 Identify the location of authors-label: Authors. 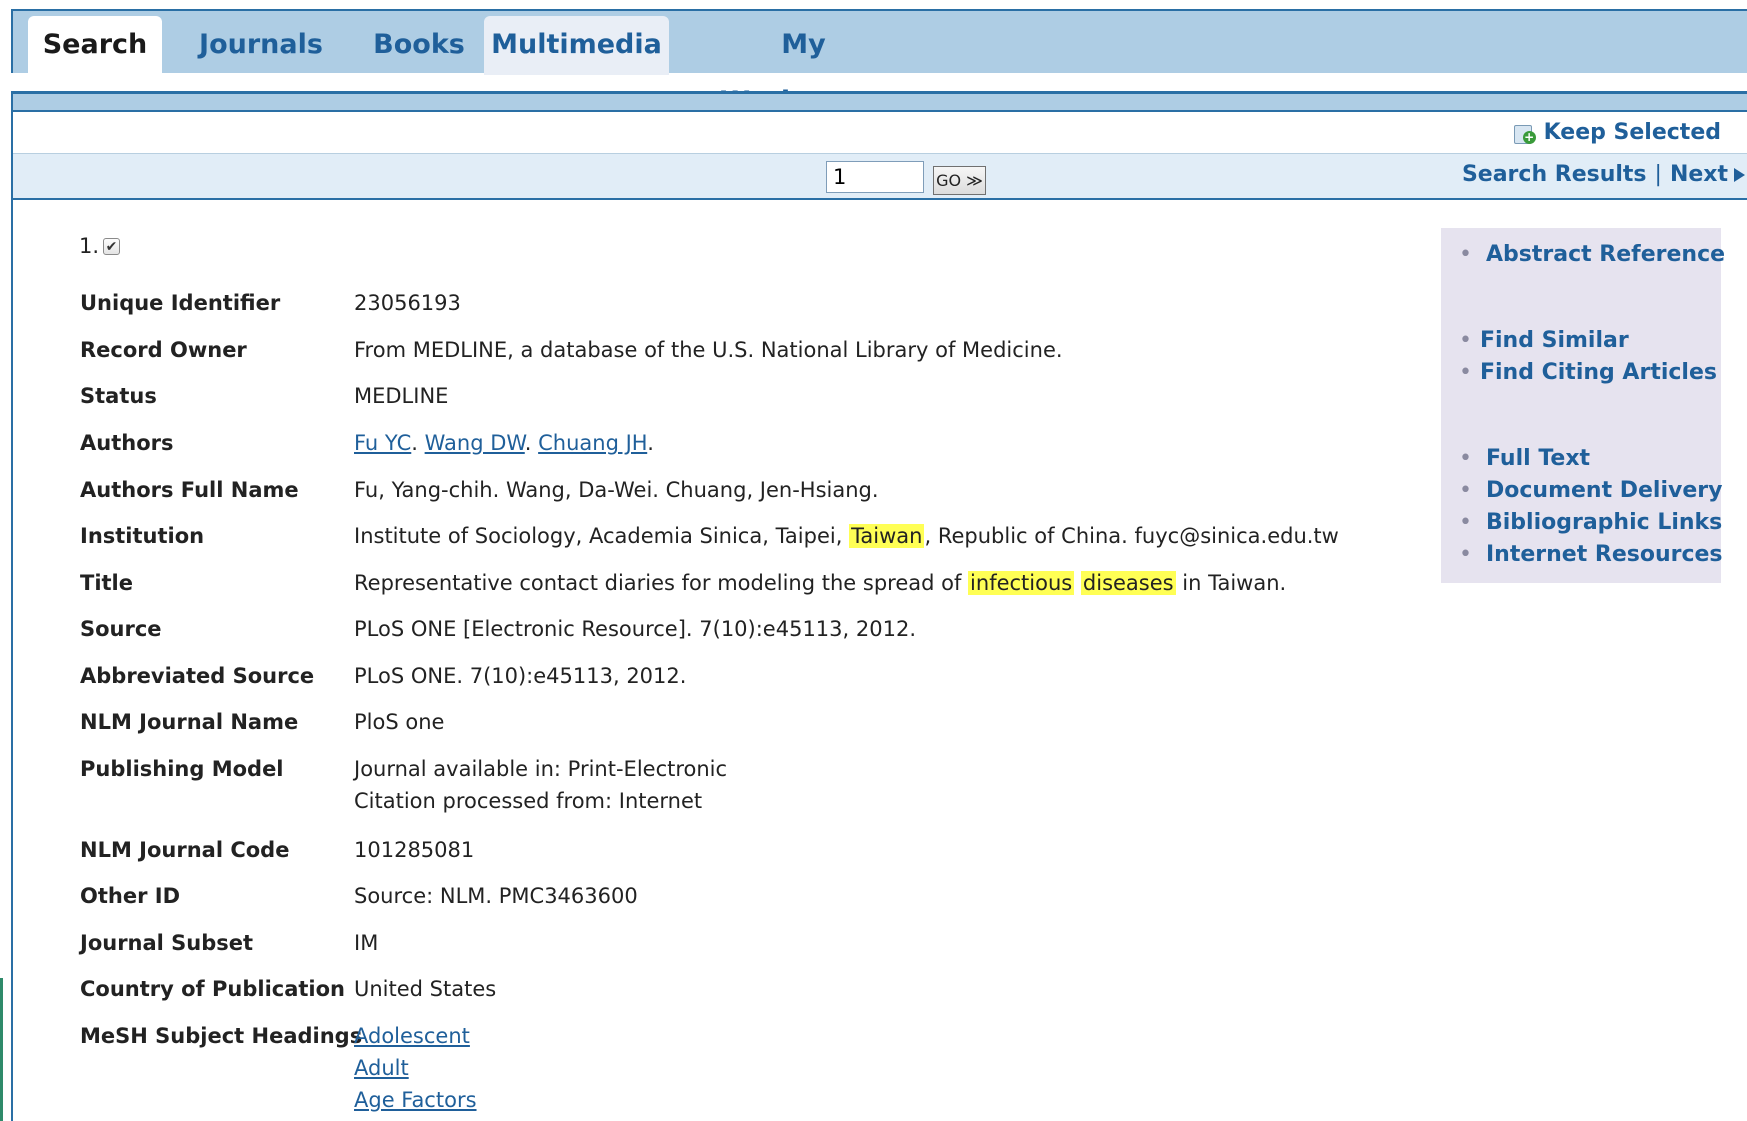
(127, 443).